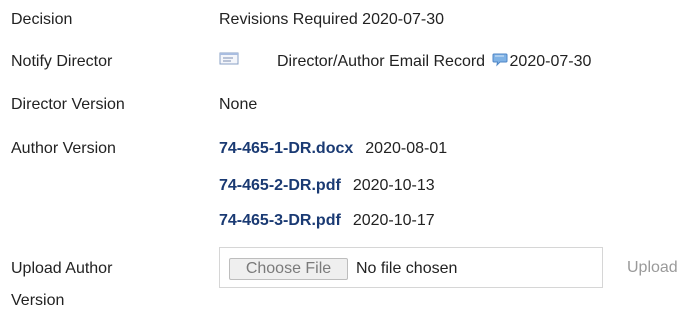 Image resolution: width=690 pixels, height=310 pixels. What do you see at coordinates (280, 220) in the screenshot?
I see `author-file-link: 74-465-3-DR.pdf` at bounding box center [280, 220].